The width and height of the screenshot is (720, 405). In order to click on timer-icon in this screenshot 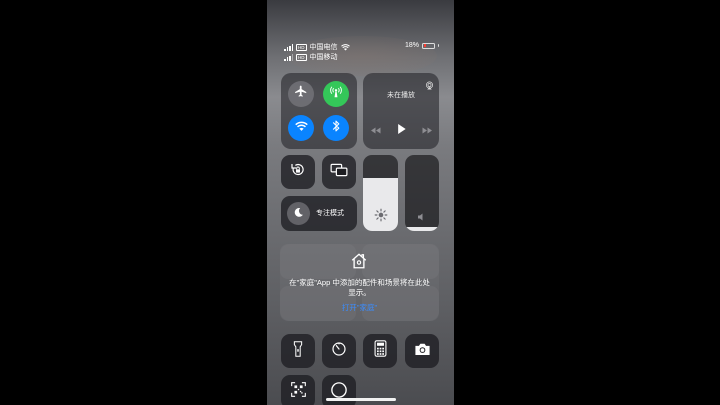, I will do `click(339, 351)`.